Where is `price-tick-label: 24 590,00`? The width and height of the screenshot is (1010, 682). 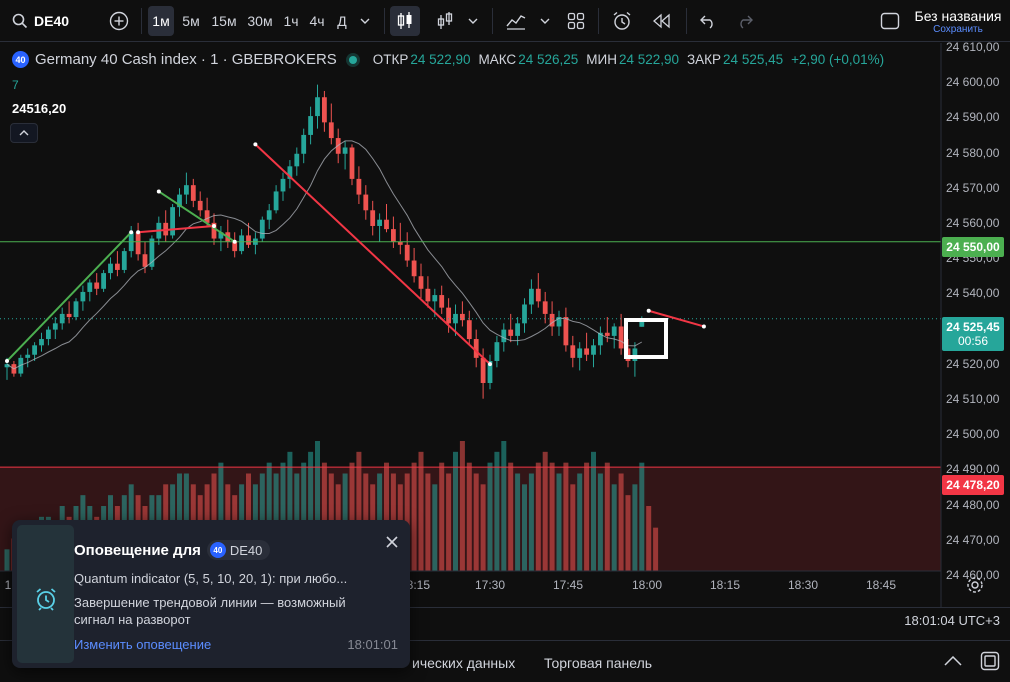 price-tick-label: 24 590,00 is located at coordinates (973, 117).